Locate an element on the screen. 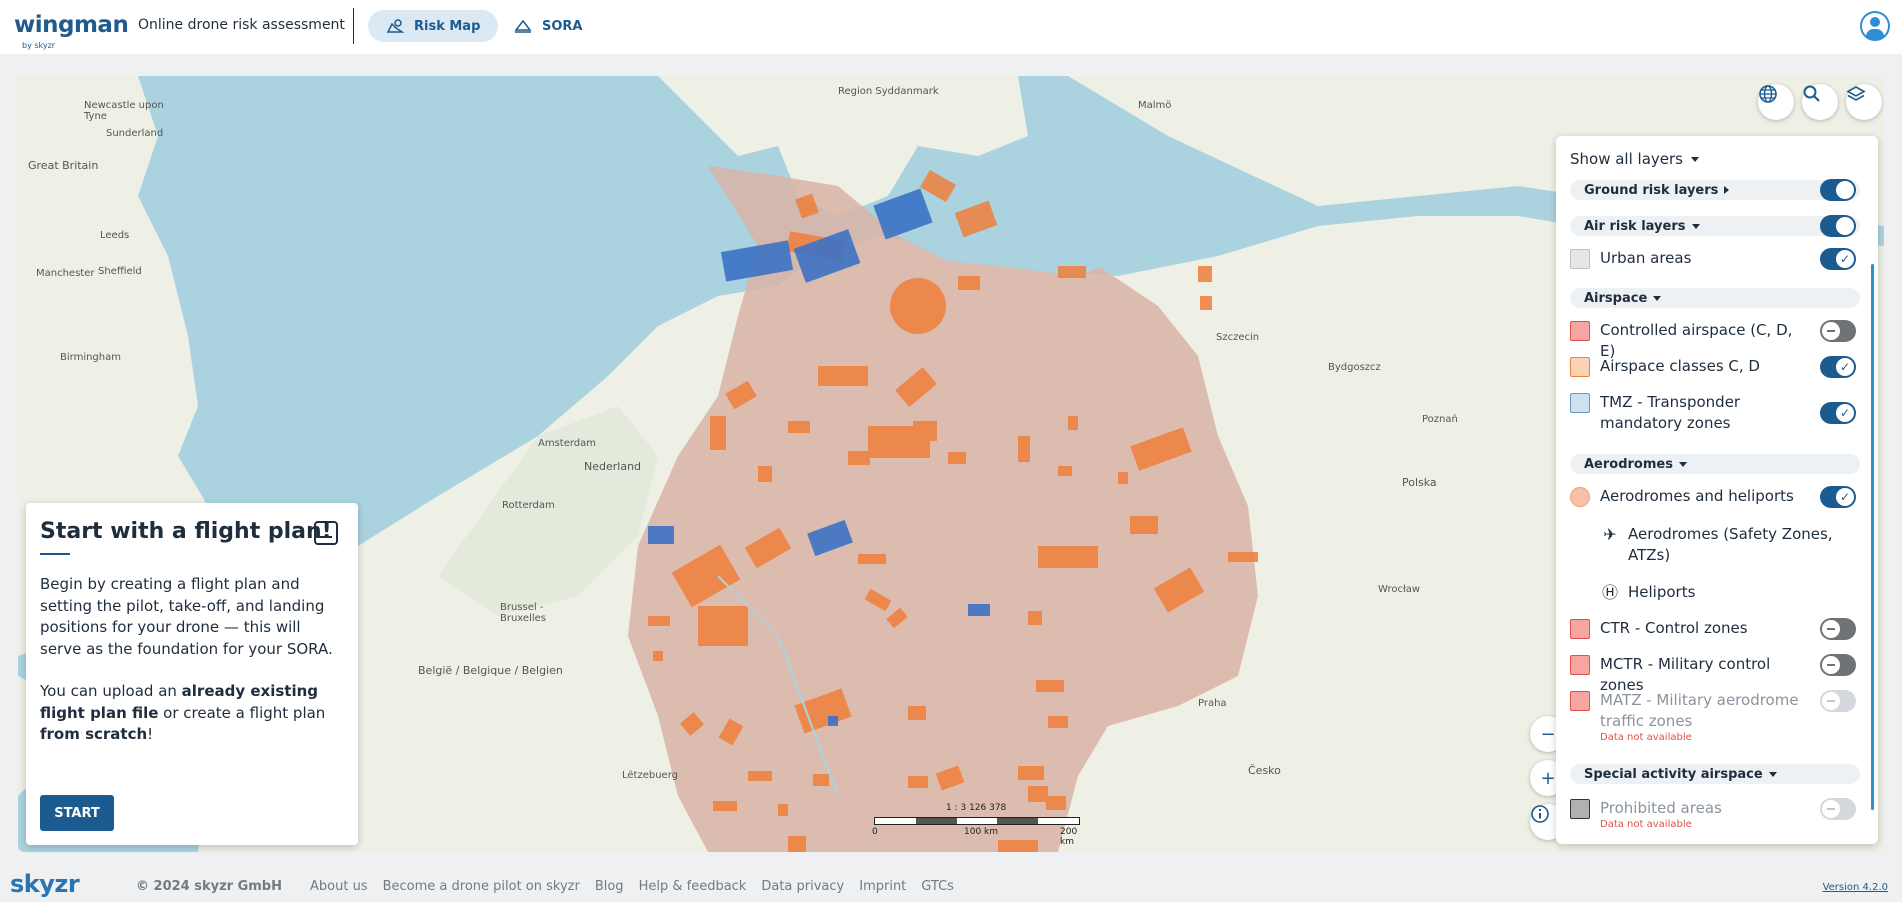 The image size is (1902, 902). scale-bar is located at coordinates (977, 821).